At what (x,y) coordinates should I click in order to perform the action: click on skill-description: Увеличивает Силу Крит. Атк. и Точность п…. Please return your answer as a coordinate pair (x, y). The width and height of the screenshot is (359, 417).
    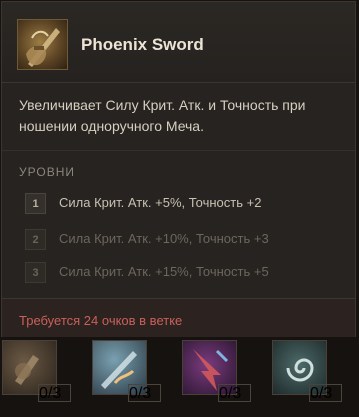
    Looking at the image, I should click on (162, 115).